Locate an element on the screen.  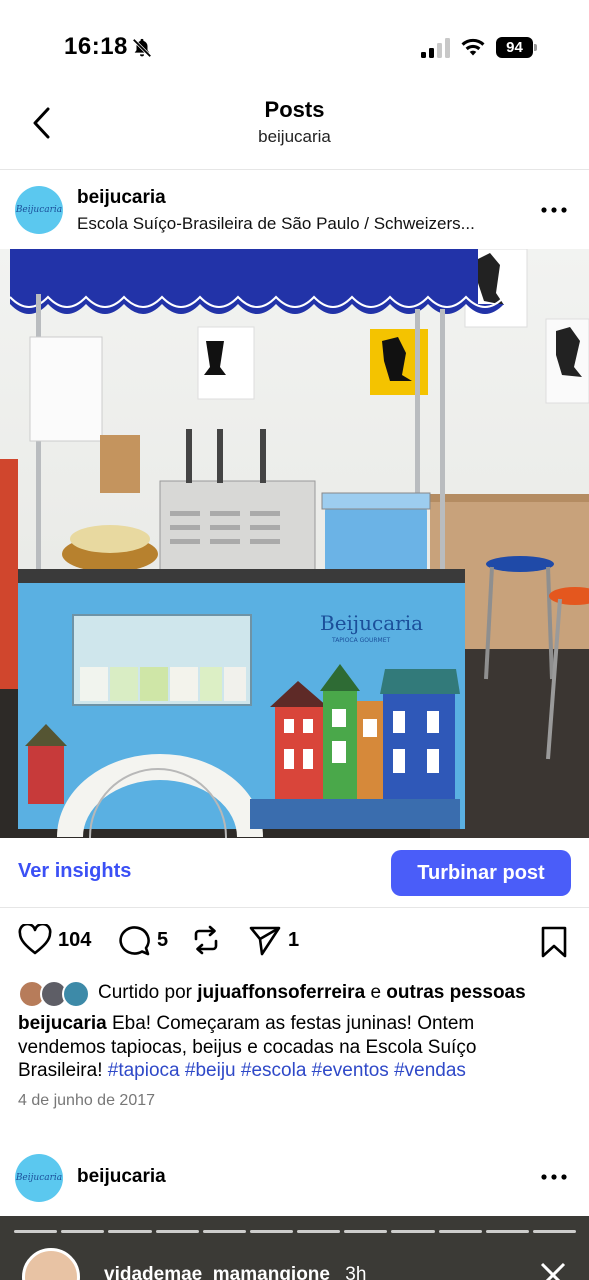
liked-by-user: jujuaffonsoferreira is located at coordinates (281, 992).